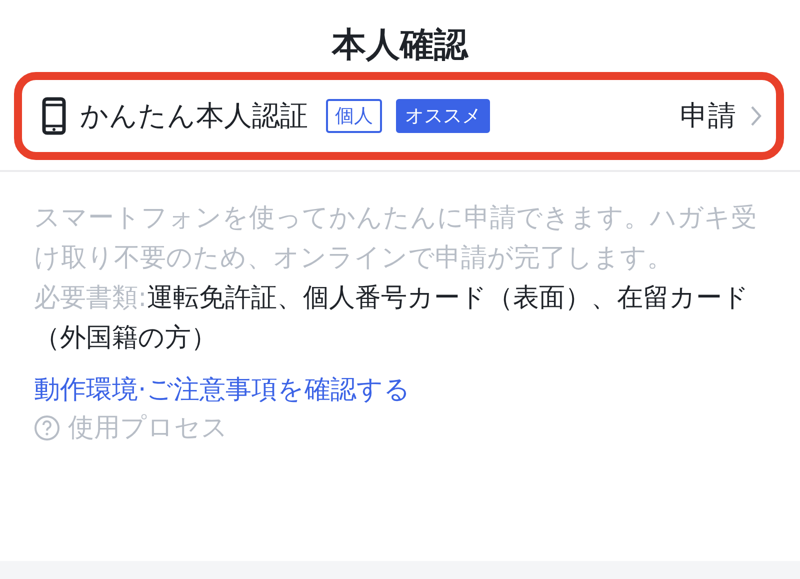 The width and height of the screenshot is (800, 579). Describe the element at coordinates (443, 116) in the screenshot. I see `recommended-tag: オススメ` at that location.